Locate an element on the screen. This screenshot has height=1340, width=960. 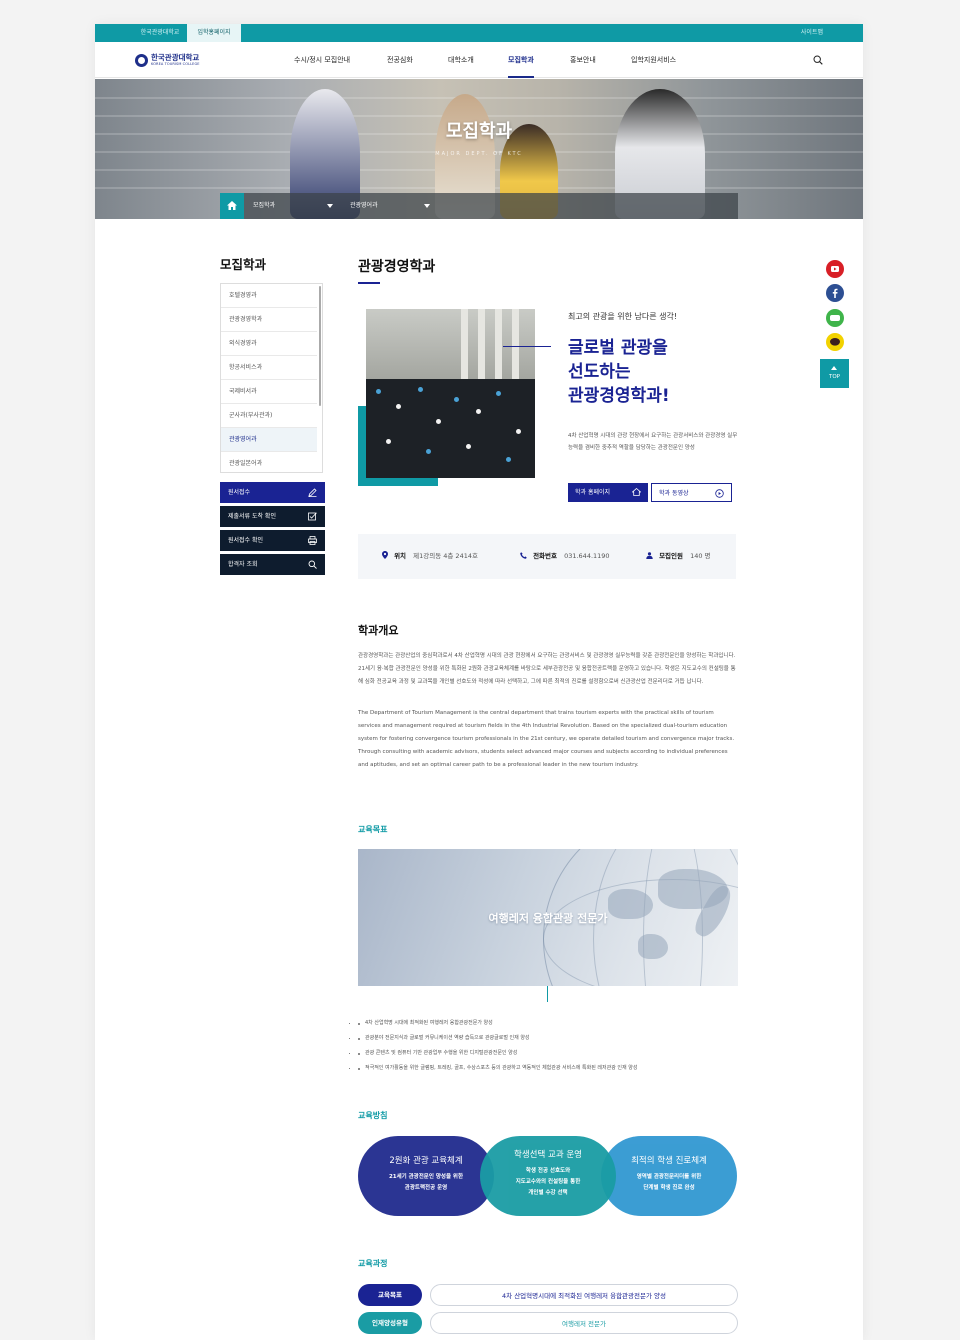
location-value: 제1강의동 4층 2414호 is located at coordinates (445, 556).